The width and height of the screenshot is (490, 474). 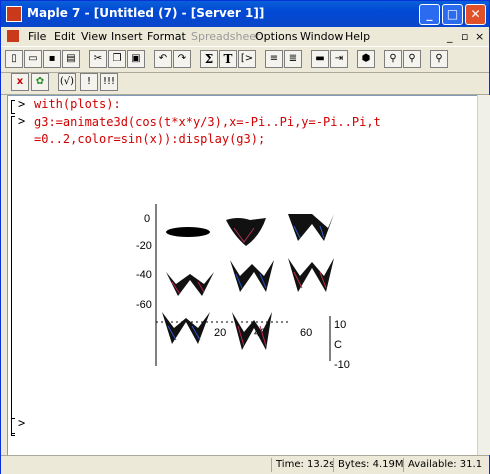 I want to click on menu-spreadsheet: Spreadsheet, so click(x=225, y=36).